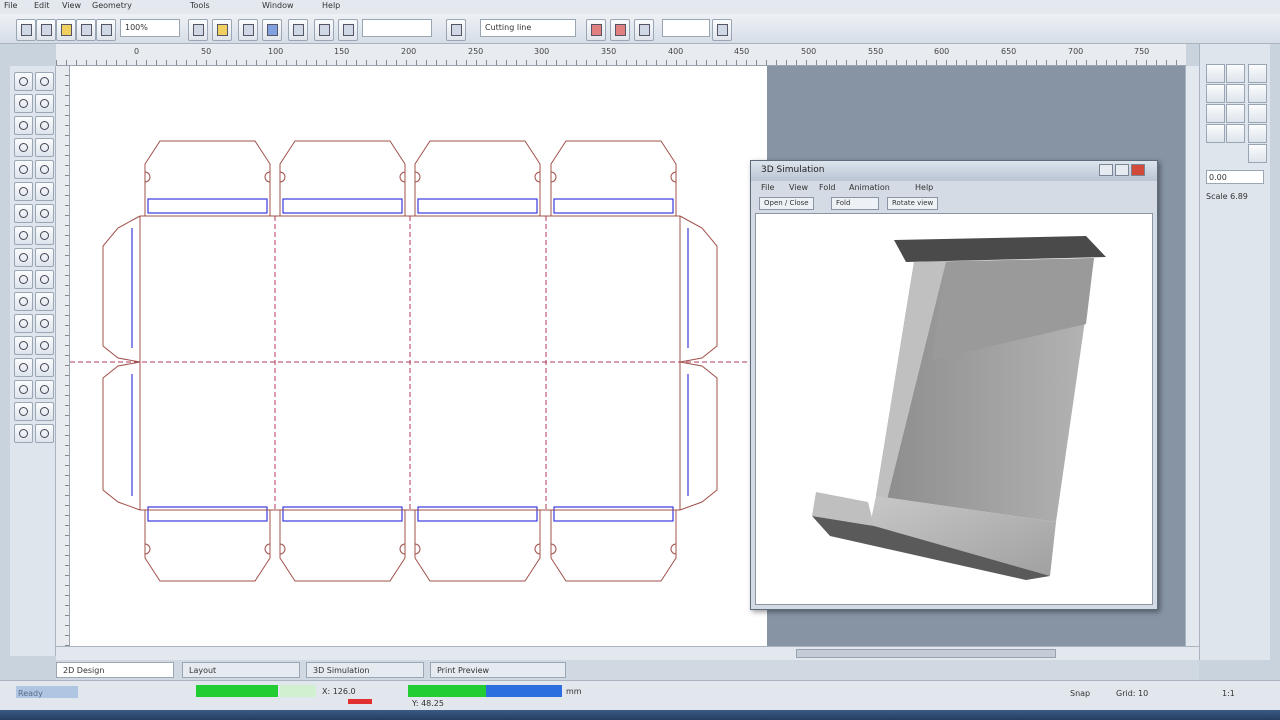 This screenshot has height=720, width=1280. I want to click on save-button, so click(66, 30).